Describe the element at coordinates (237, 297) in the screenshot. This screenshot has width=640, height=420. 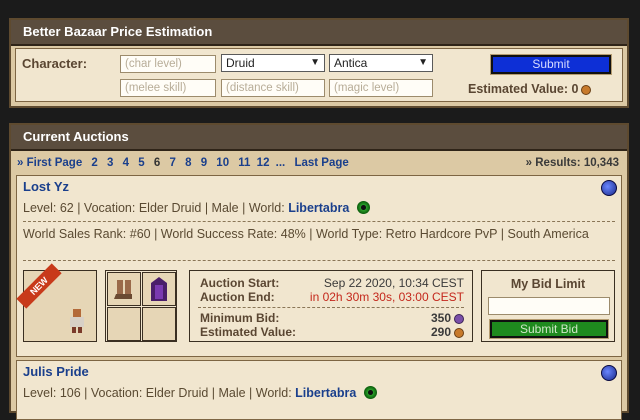
I see `auction-end-label: Auction End:` at that location.